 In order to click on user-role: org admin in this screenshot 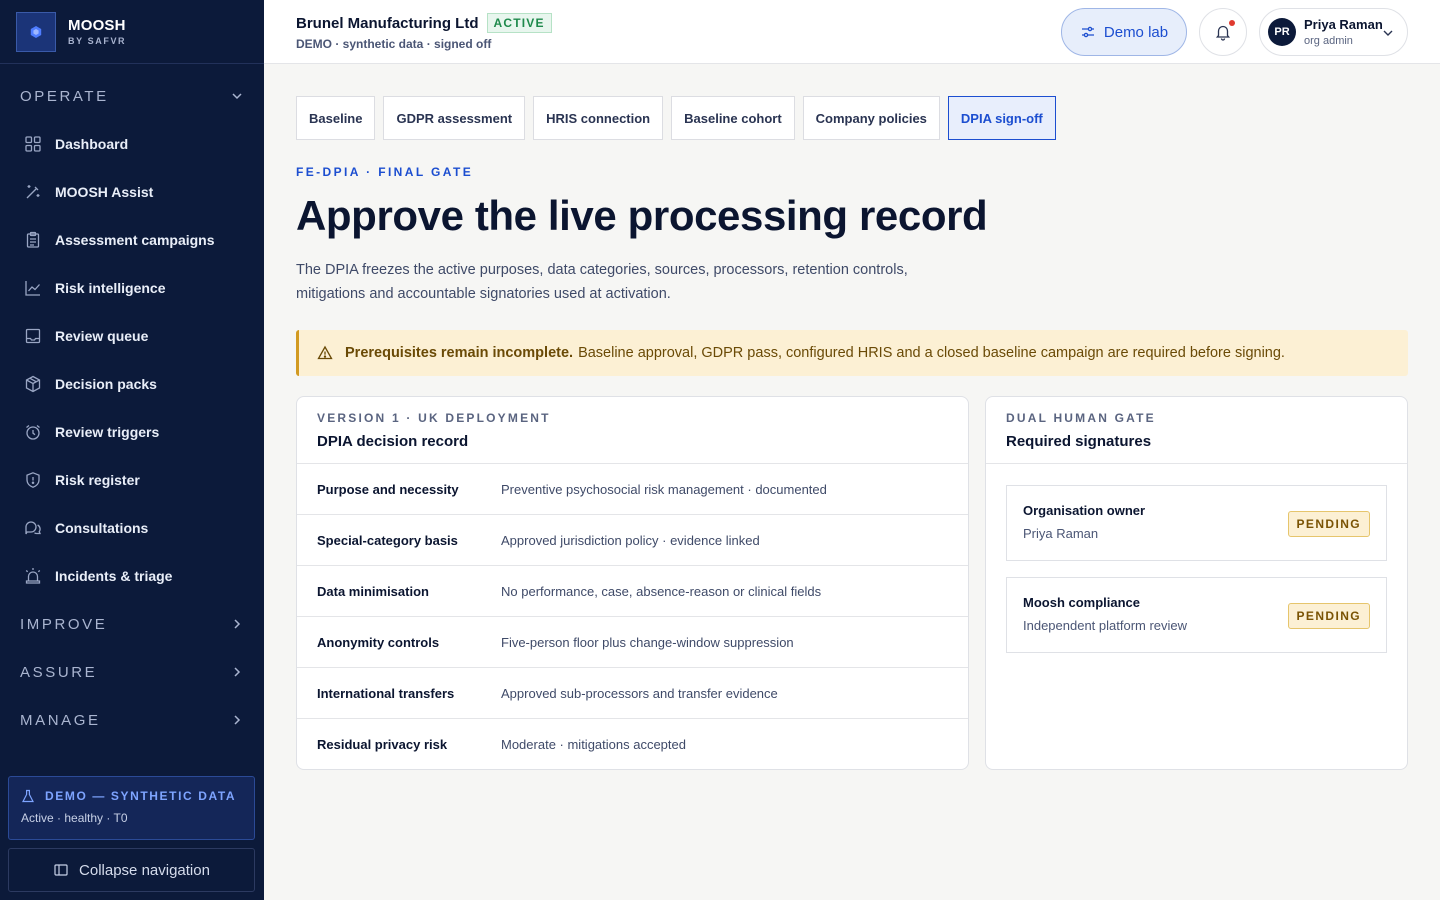, I will do `click(1328, 41)`.